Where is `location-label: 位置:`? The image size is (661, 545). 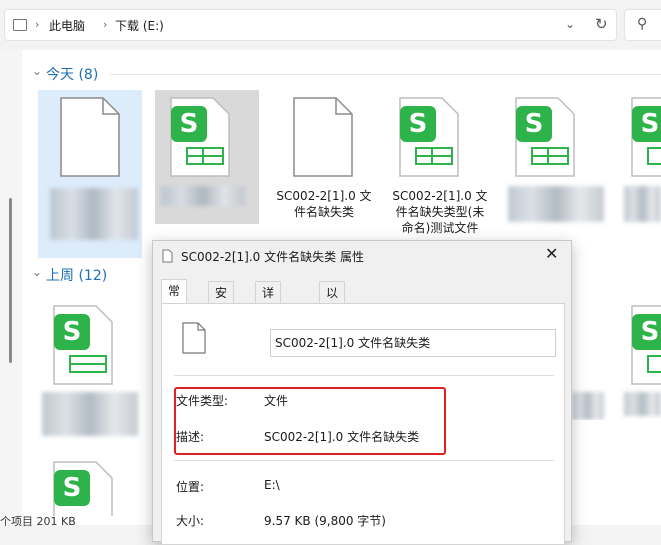
location-label: 位置: is located at coordinates (190, 487).